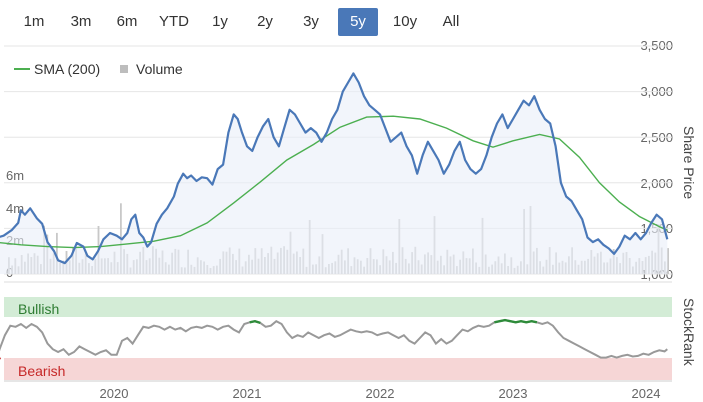 The width and height of the screenshot is (703, 402). Describe the element at coordinates (338, 307) in the screenshot. I see `bullish-band` at that location.